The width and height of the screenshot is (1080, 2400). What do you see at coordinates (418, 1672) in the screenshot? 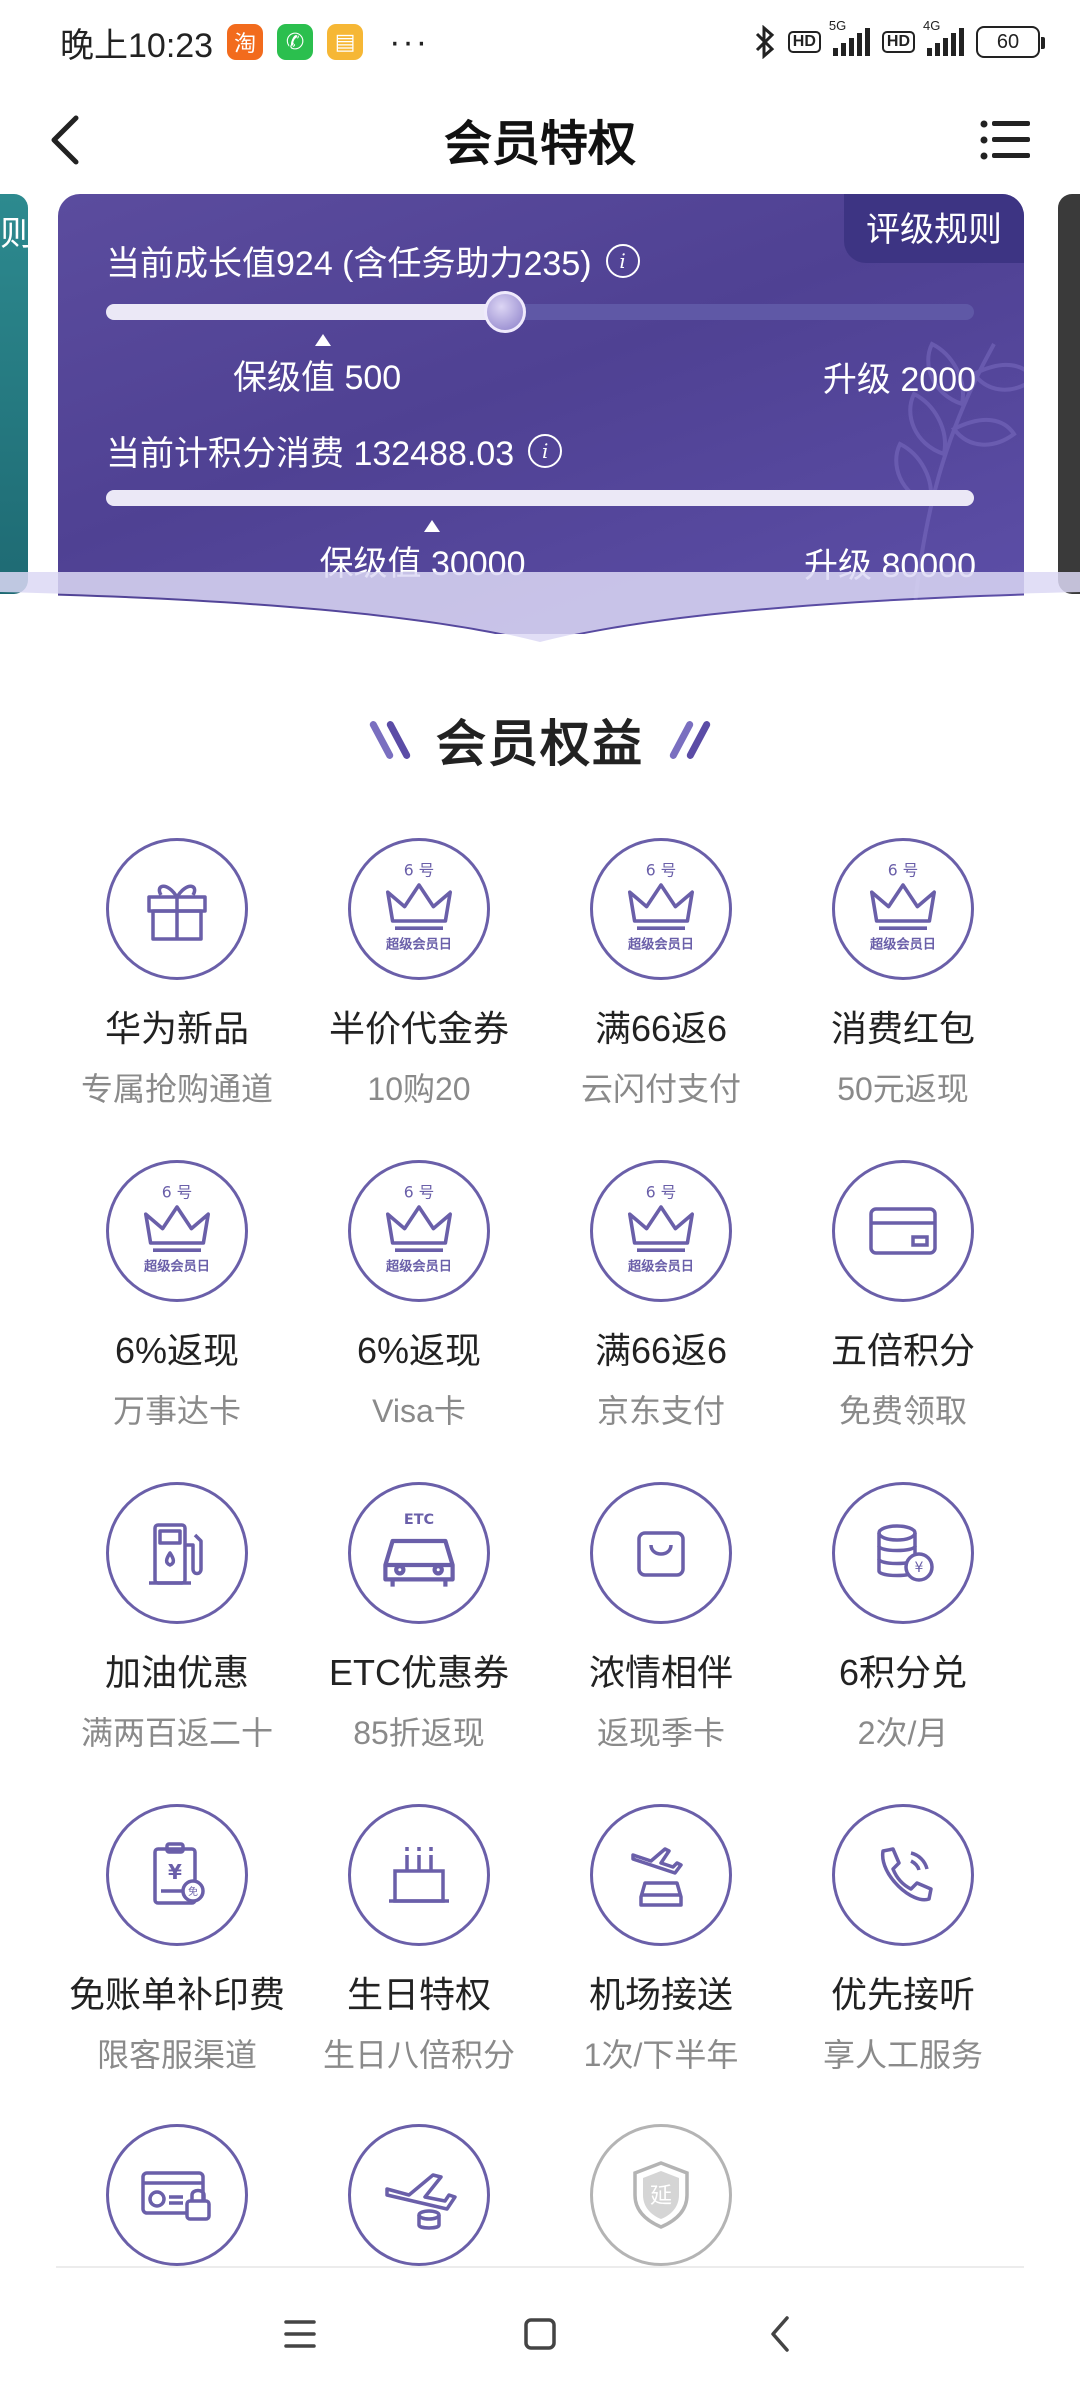
I see `benefit-name: ETC优惠券` at bounding box center [418, 1672].